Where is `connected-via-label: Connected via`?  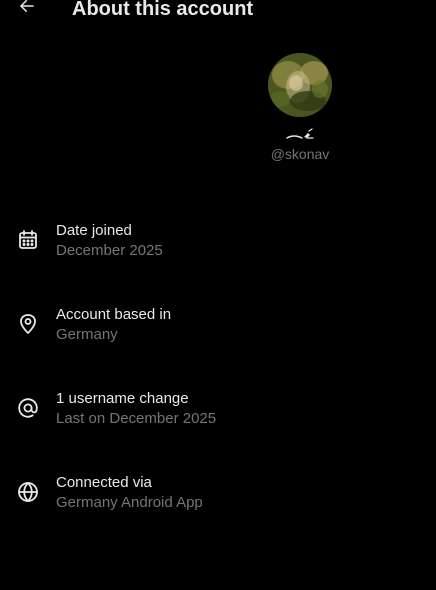
connected-via-label: Connected via is located at coordinates (104, 482).